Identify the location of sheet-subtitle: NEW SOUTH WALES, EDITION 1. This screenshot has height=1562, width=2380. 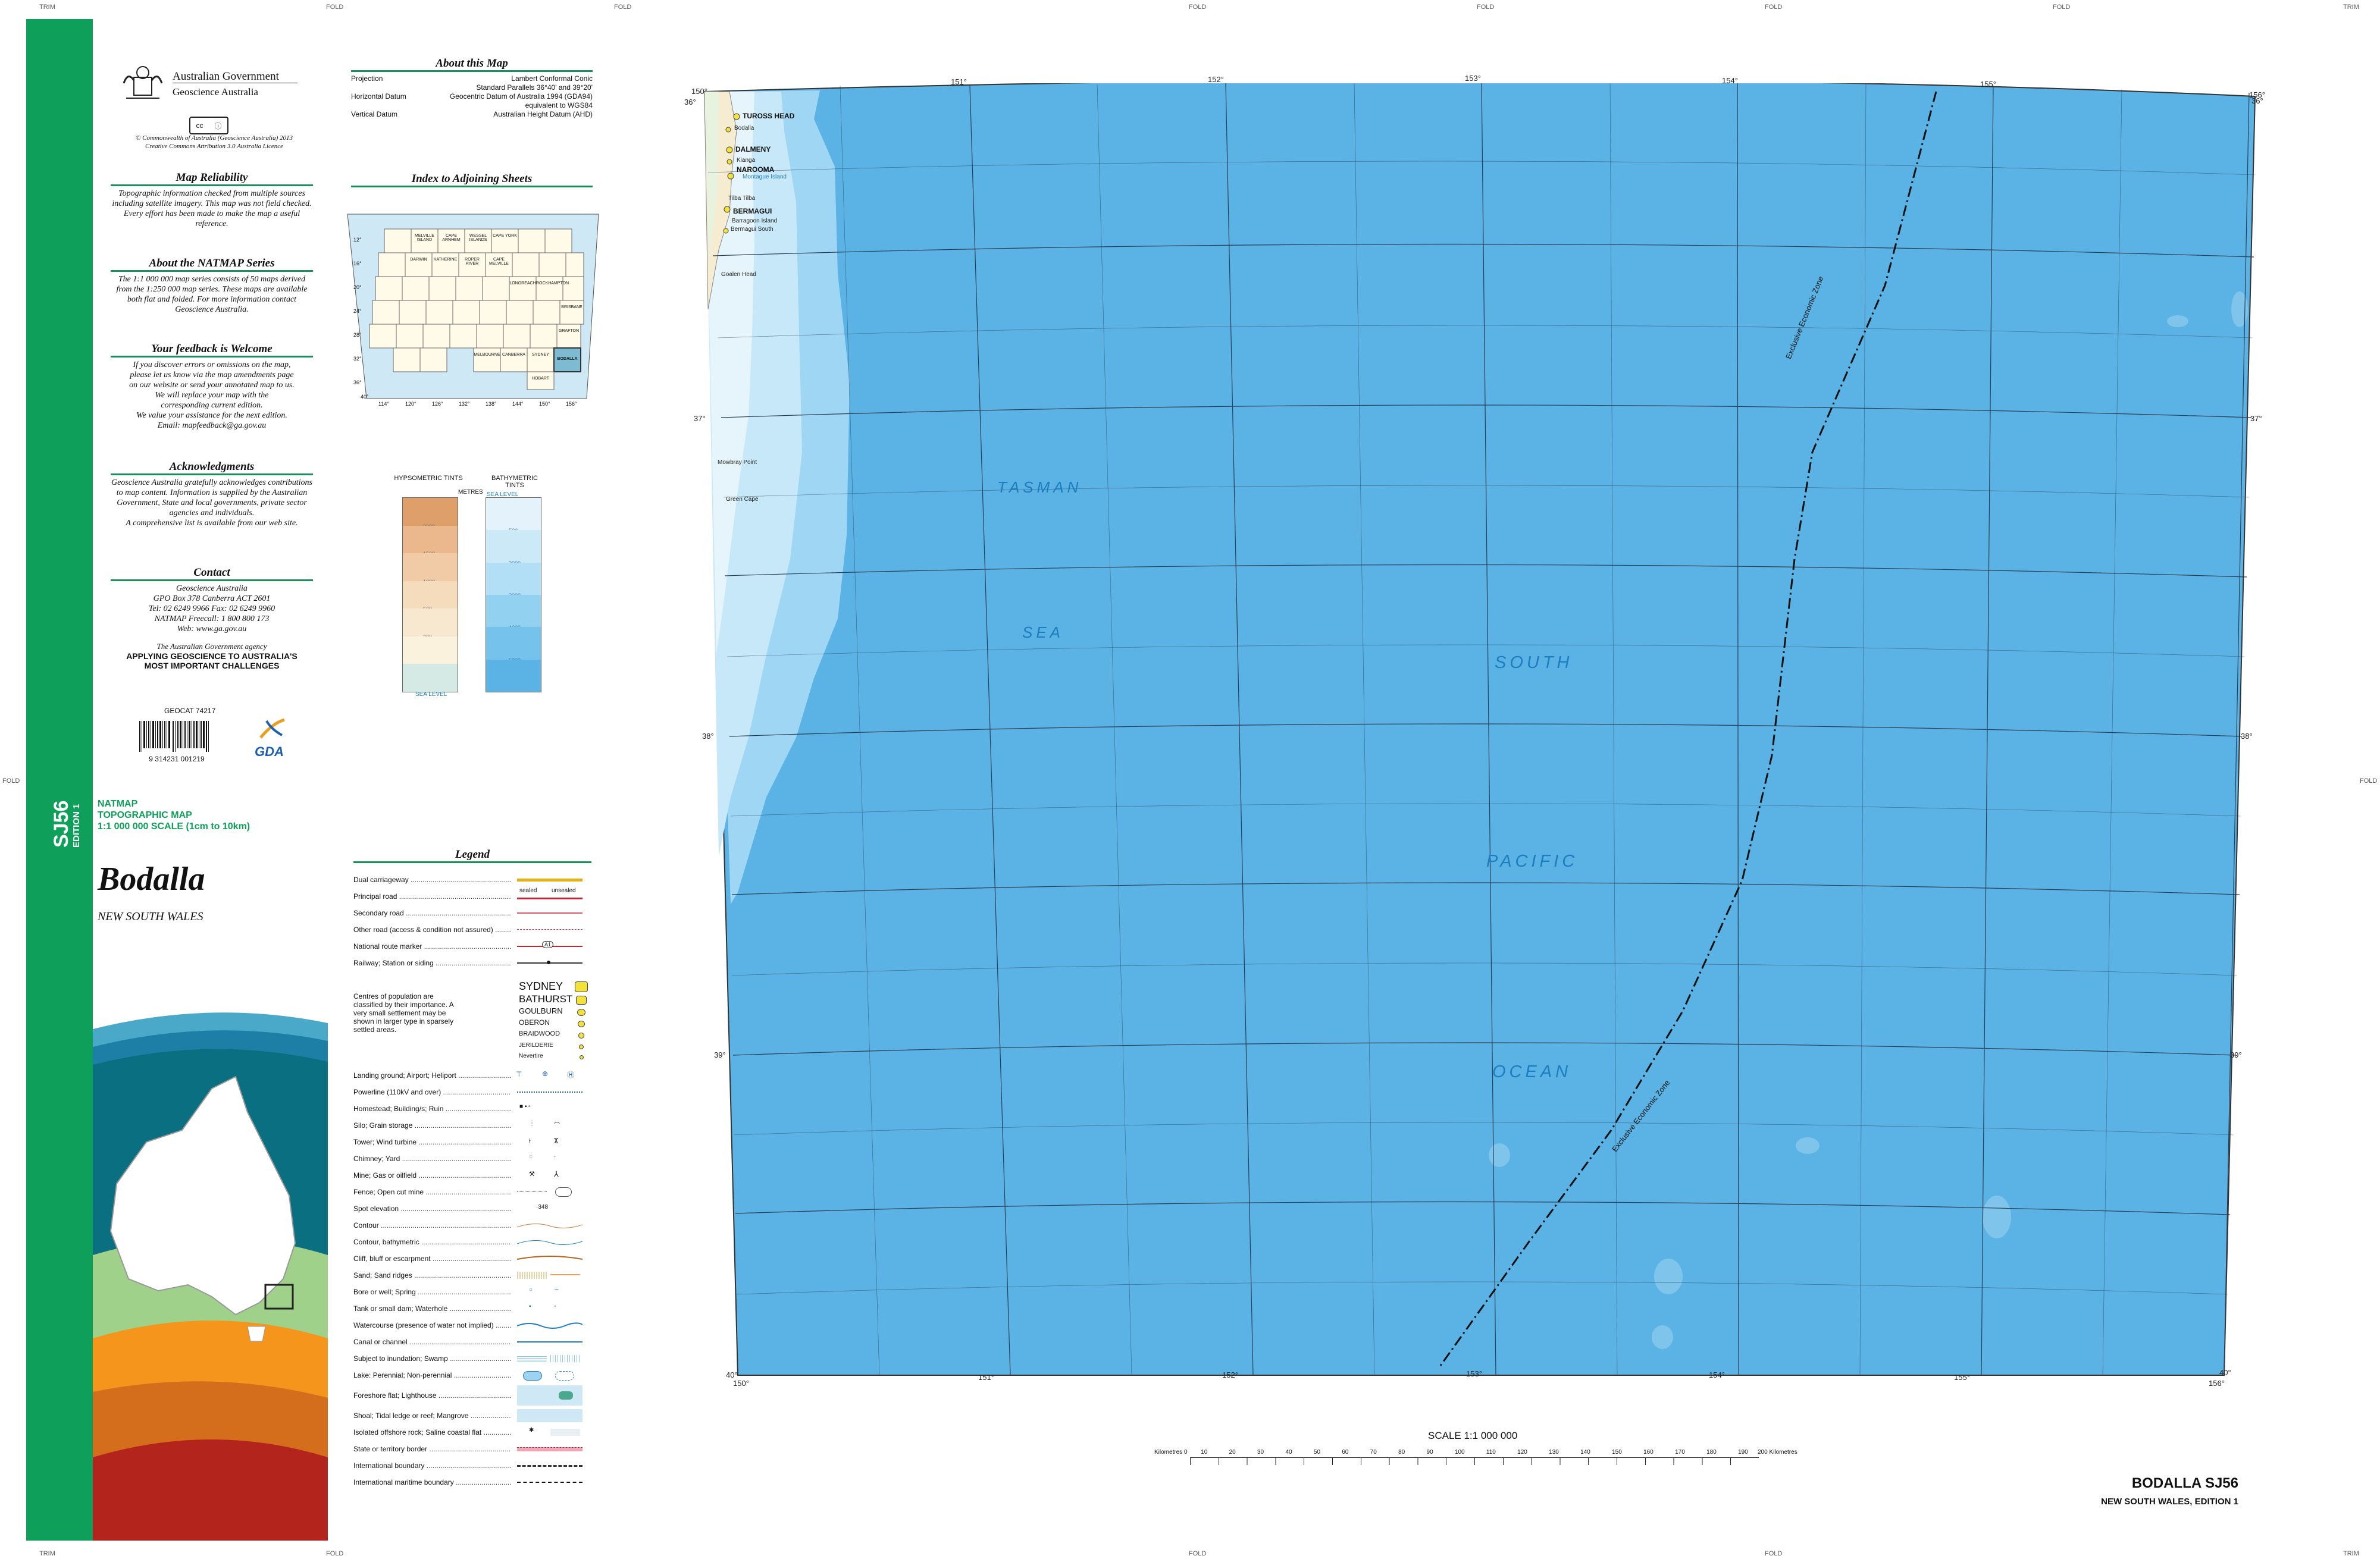
(2169, 1502).